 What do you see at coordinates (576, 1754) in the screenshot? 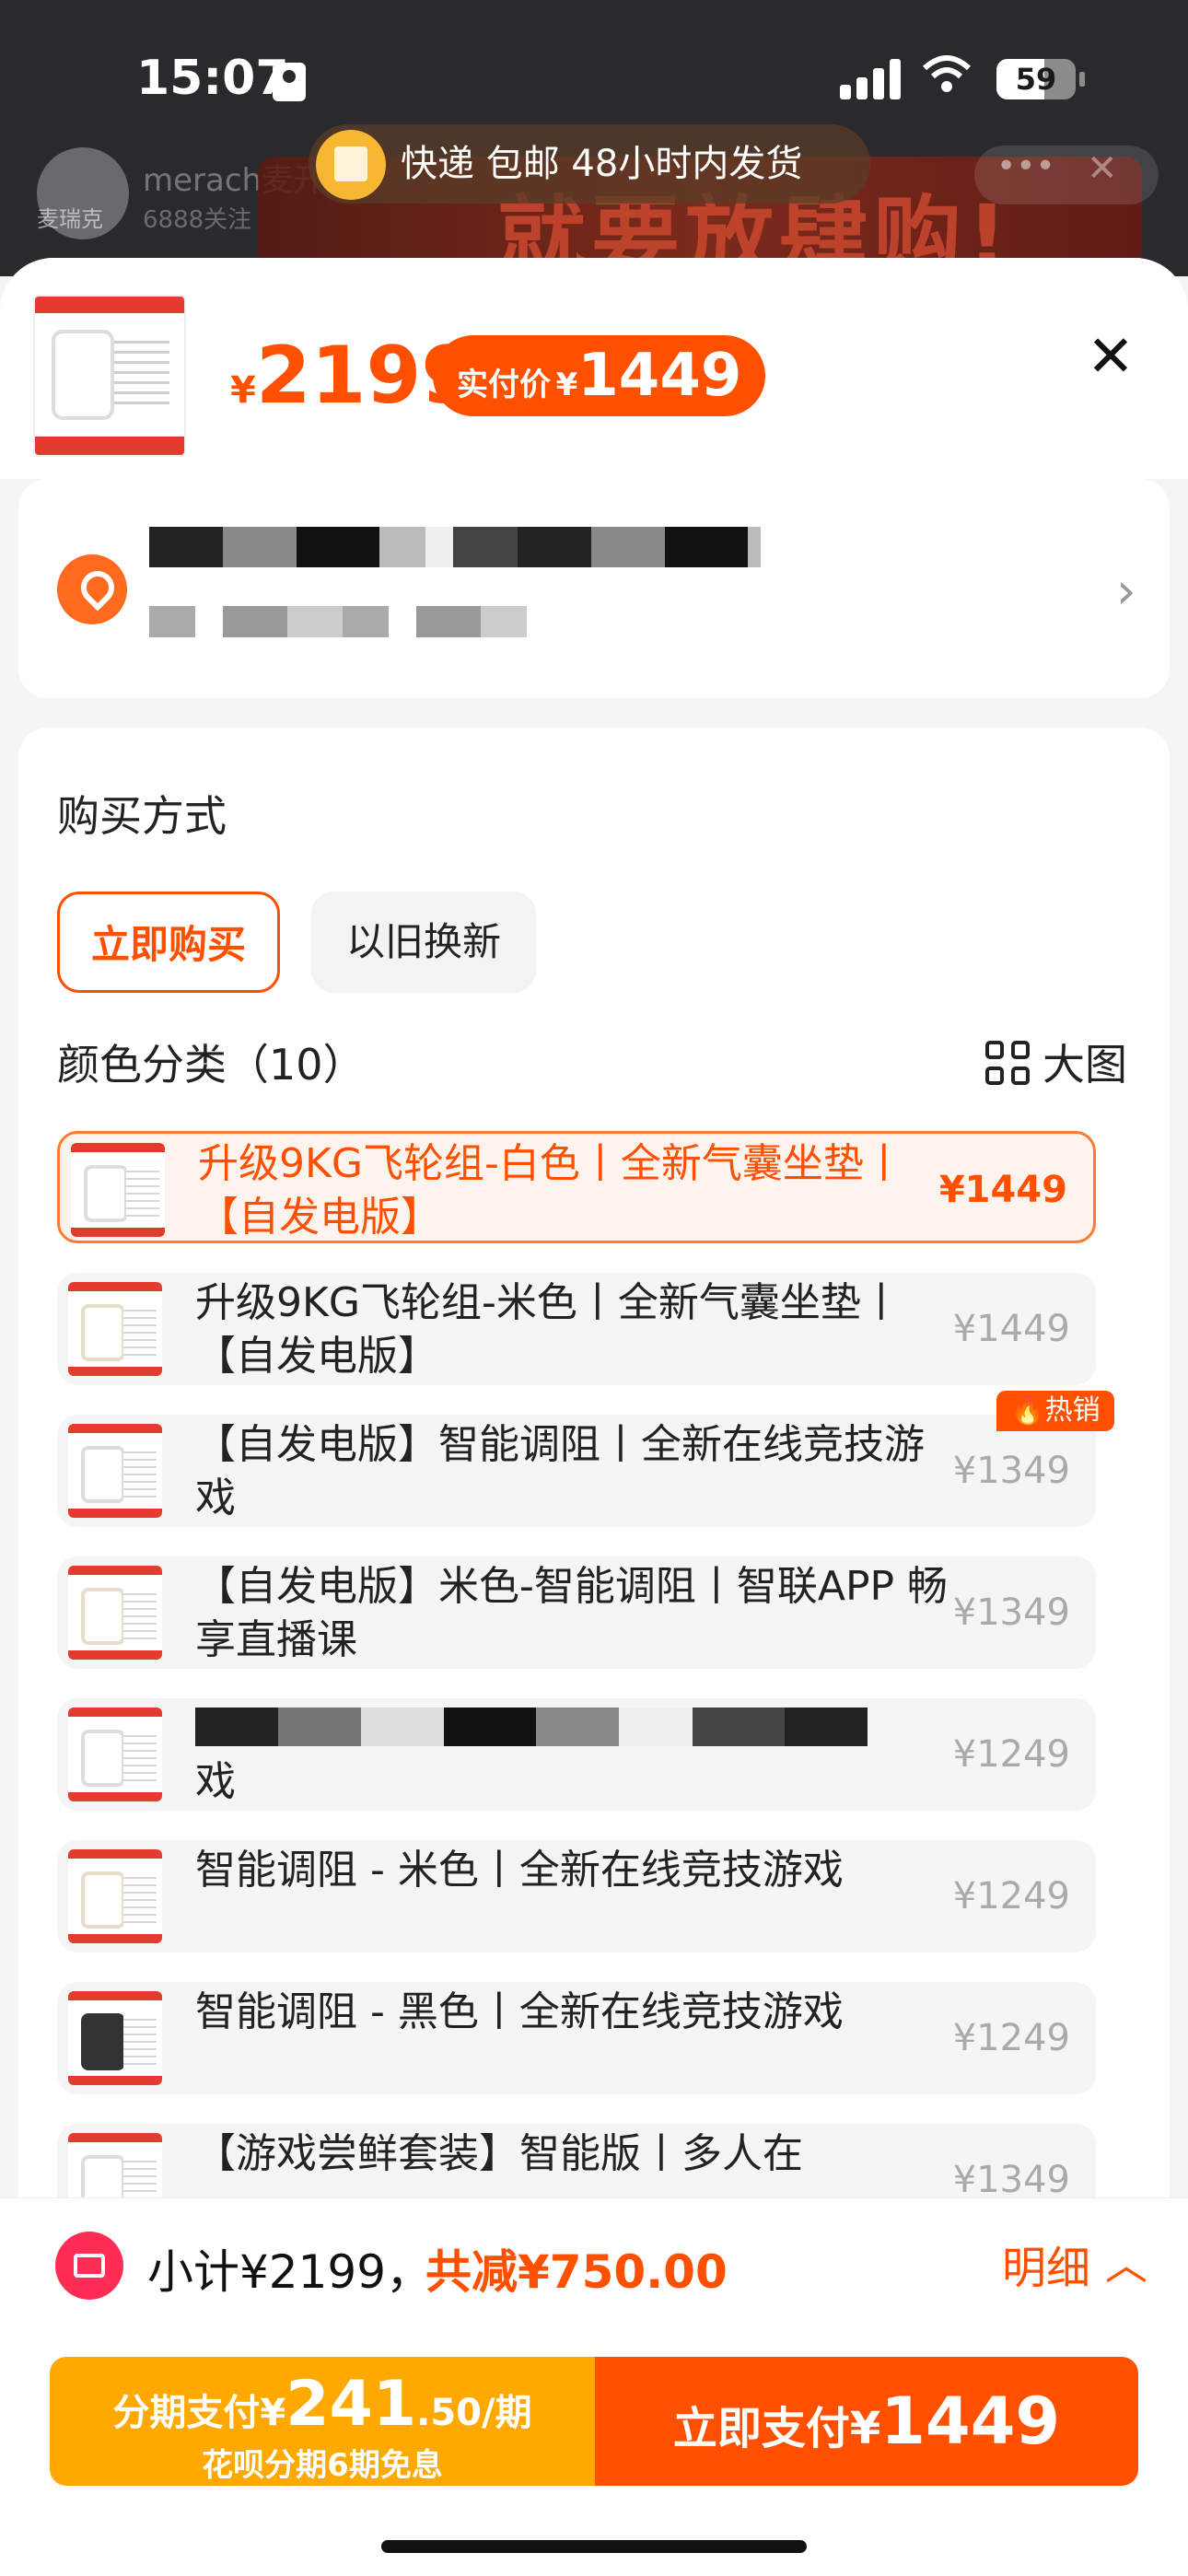
I see `sku-option: 戏 ¥1249` at bounding box center [576, 1754].